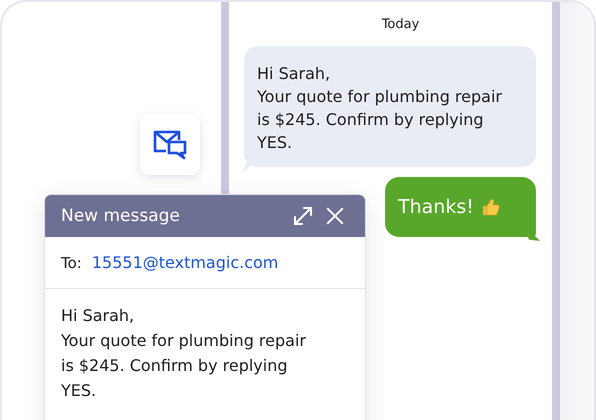  What do you see at coordinates (303, 216) in the screenshot?
I see `expand-icon` at bounding box center [303, 216].